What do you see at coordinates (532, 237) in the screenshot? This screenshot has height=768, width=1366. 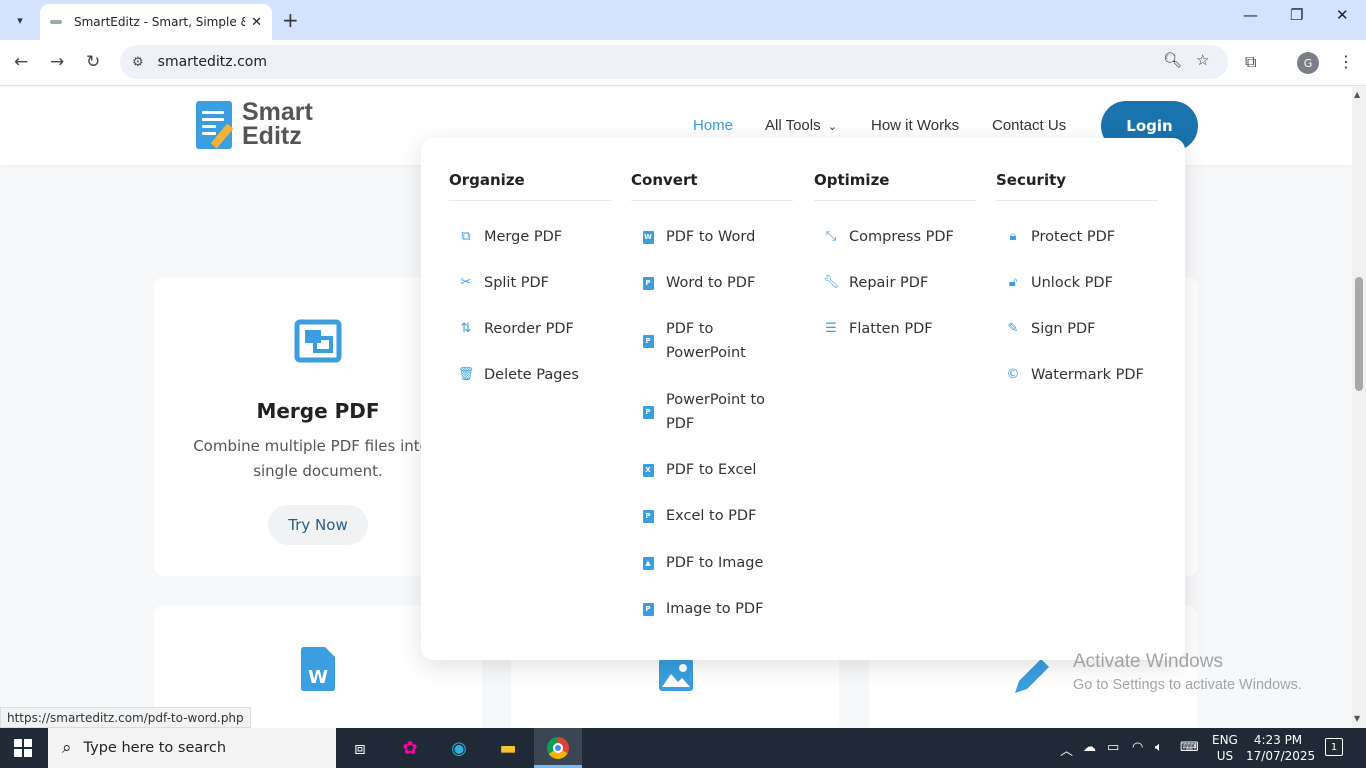 I see `menu-item-merge-pdf: ⧉ Merge PDF` at bounding box center [532, 237].